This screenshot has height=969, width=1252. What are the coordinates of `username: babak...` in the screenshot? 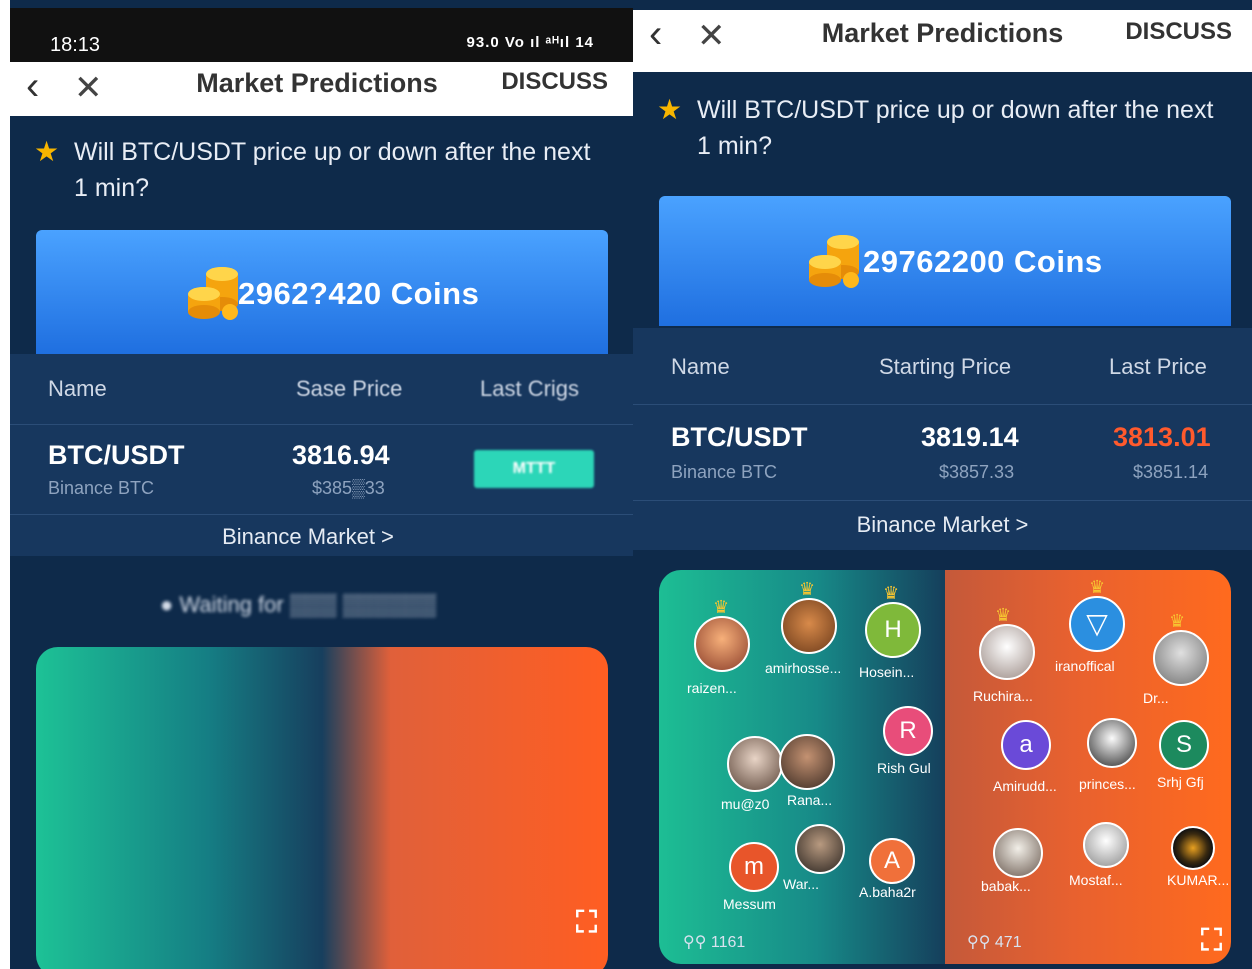 It's located at (1006, 886).